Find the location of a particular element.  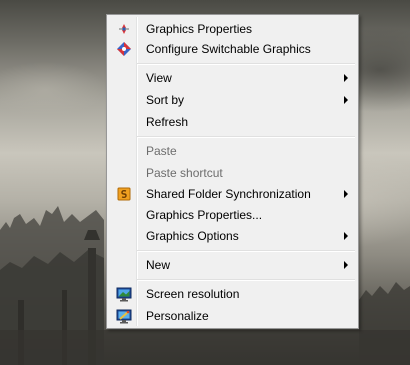

menu-item-paste: Paste is located at coordinates (232, 151).